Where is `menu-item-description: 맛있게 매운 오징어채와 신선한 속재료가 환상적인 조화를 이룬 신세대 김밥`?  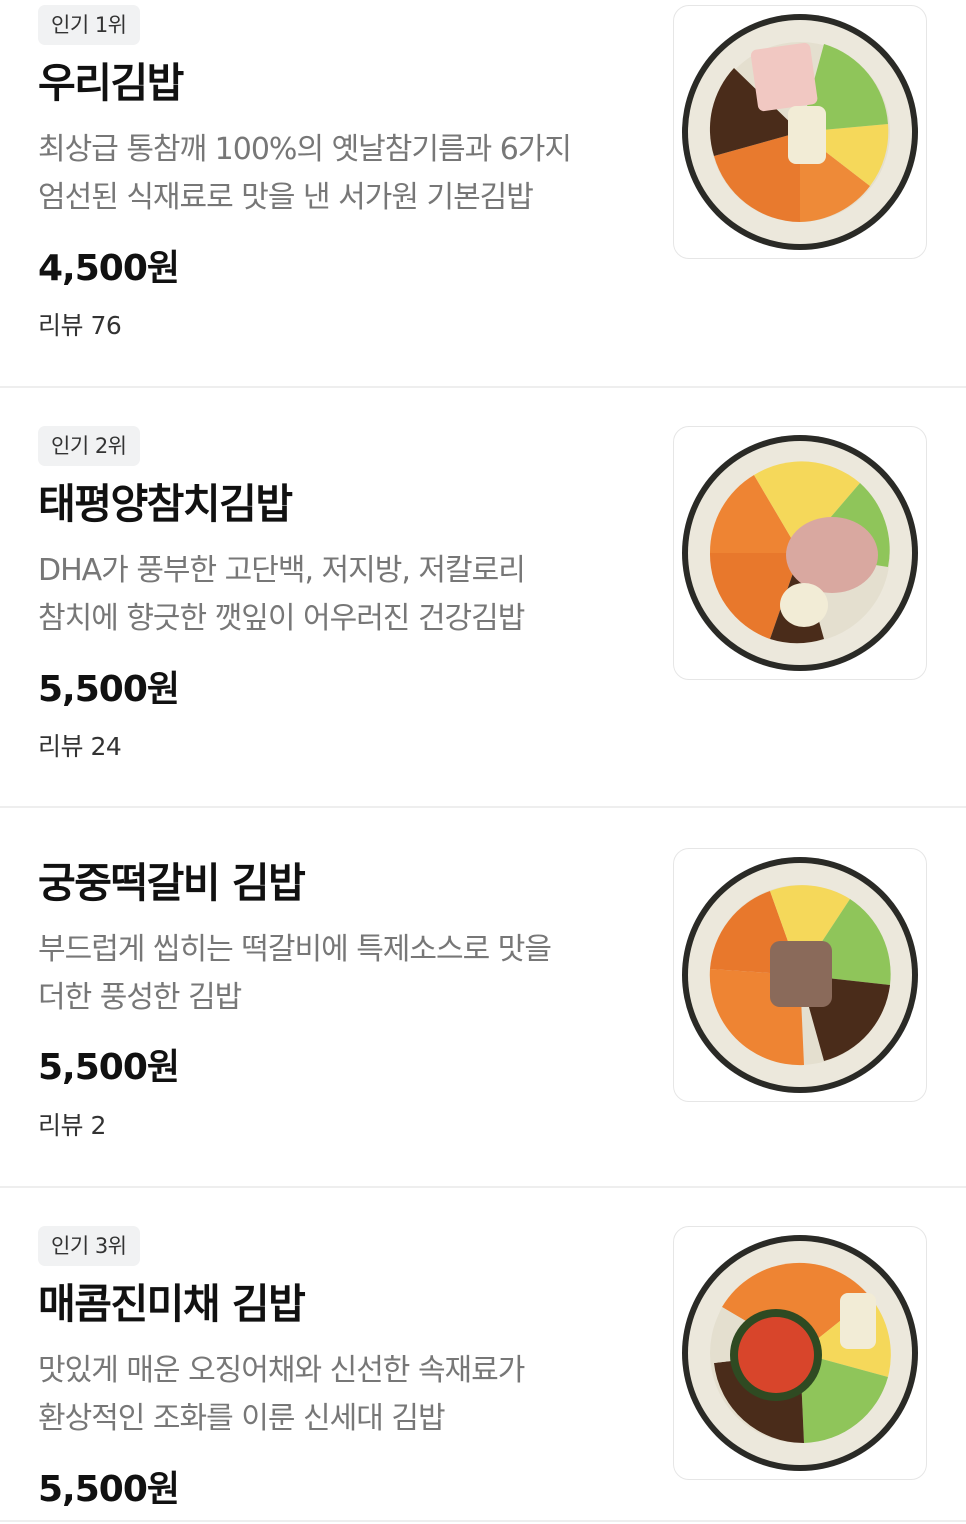 menu-item-description: 맛있게 매운 오징어채와 신선한 속재료가 환상적인 조화를 이룬 신세대 김밥 is located at coordinates (343, 1395).